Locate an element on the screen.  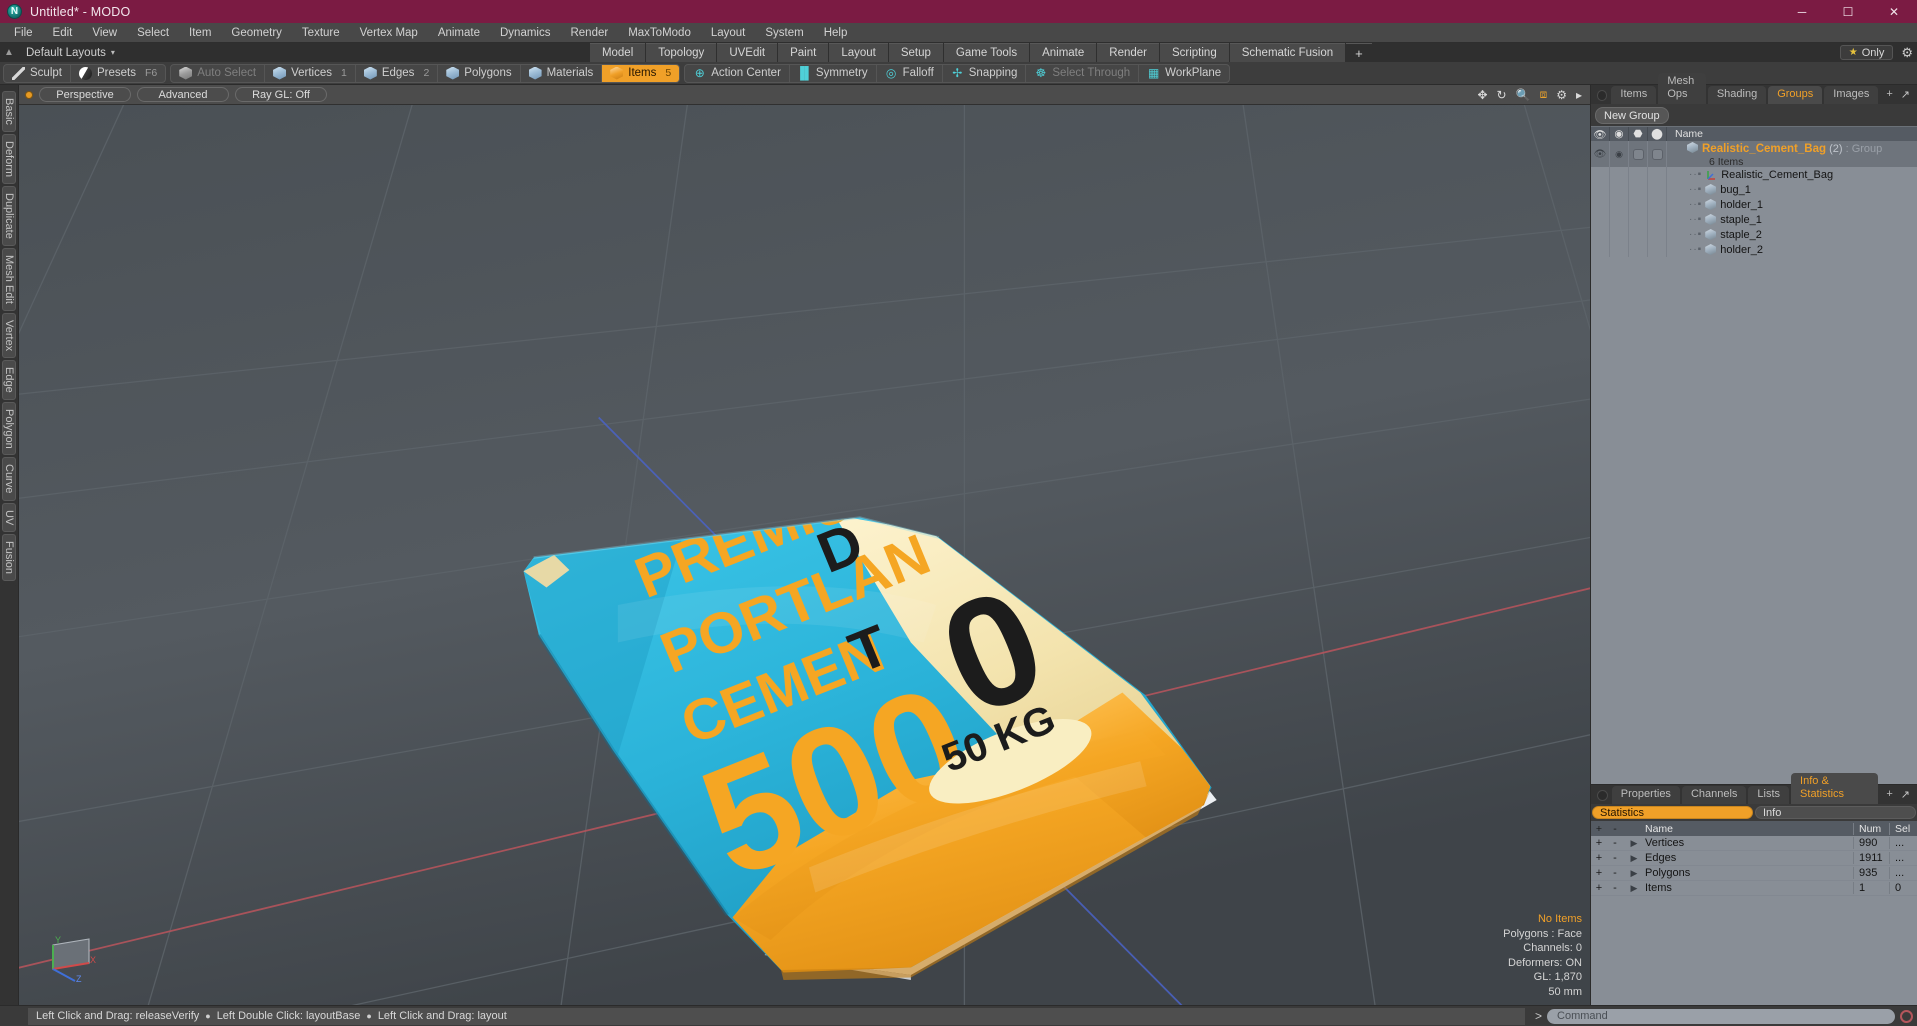
panel-tab-groups: Groups is located at coordinates (1795, 95).